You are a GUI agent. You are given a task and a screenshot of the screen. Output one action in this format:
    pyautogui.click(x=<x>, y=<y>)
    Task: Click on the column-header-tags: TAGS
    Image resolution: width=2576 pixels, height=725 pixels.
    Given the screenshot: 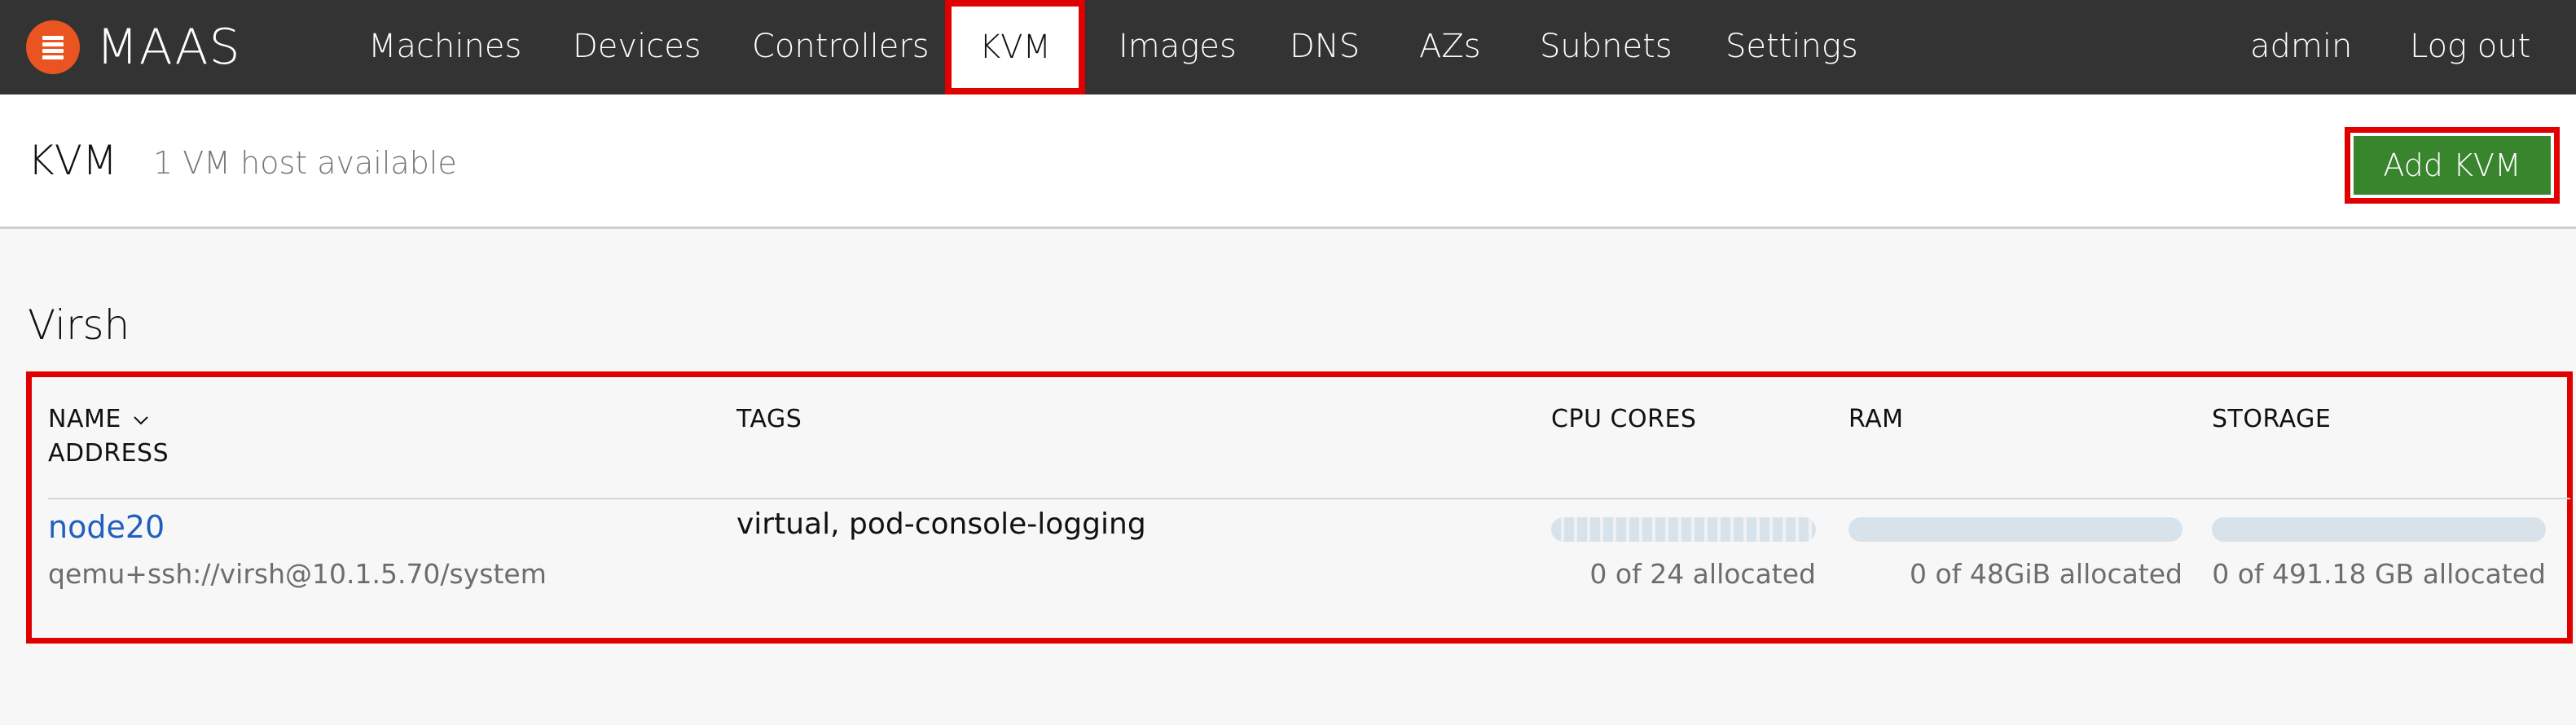 What is the action you would take?
    pyautogui.click(x=769, y=419)
    